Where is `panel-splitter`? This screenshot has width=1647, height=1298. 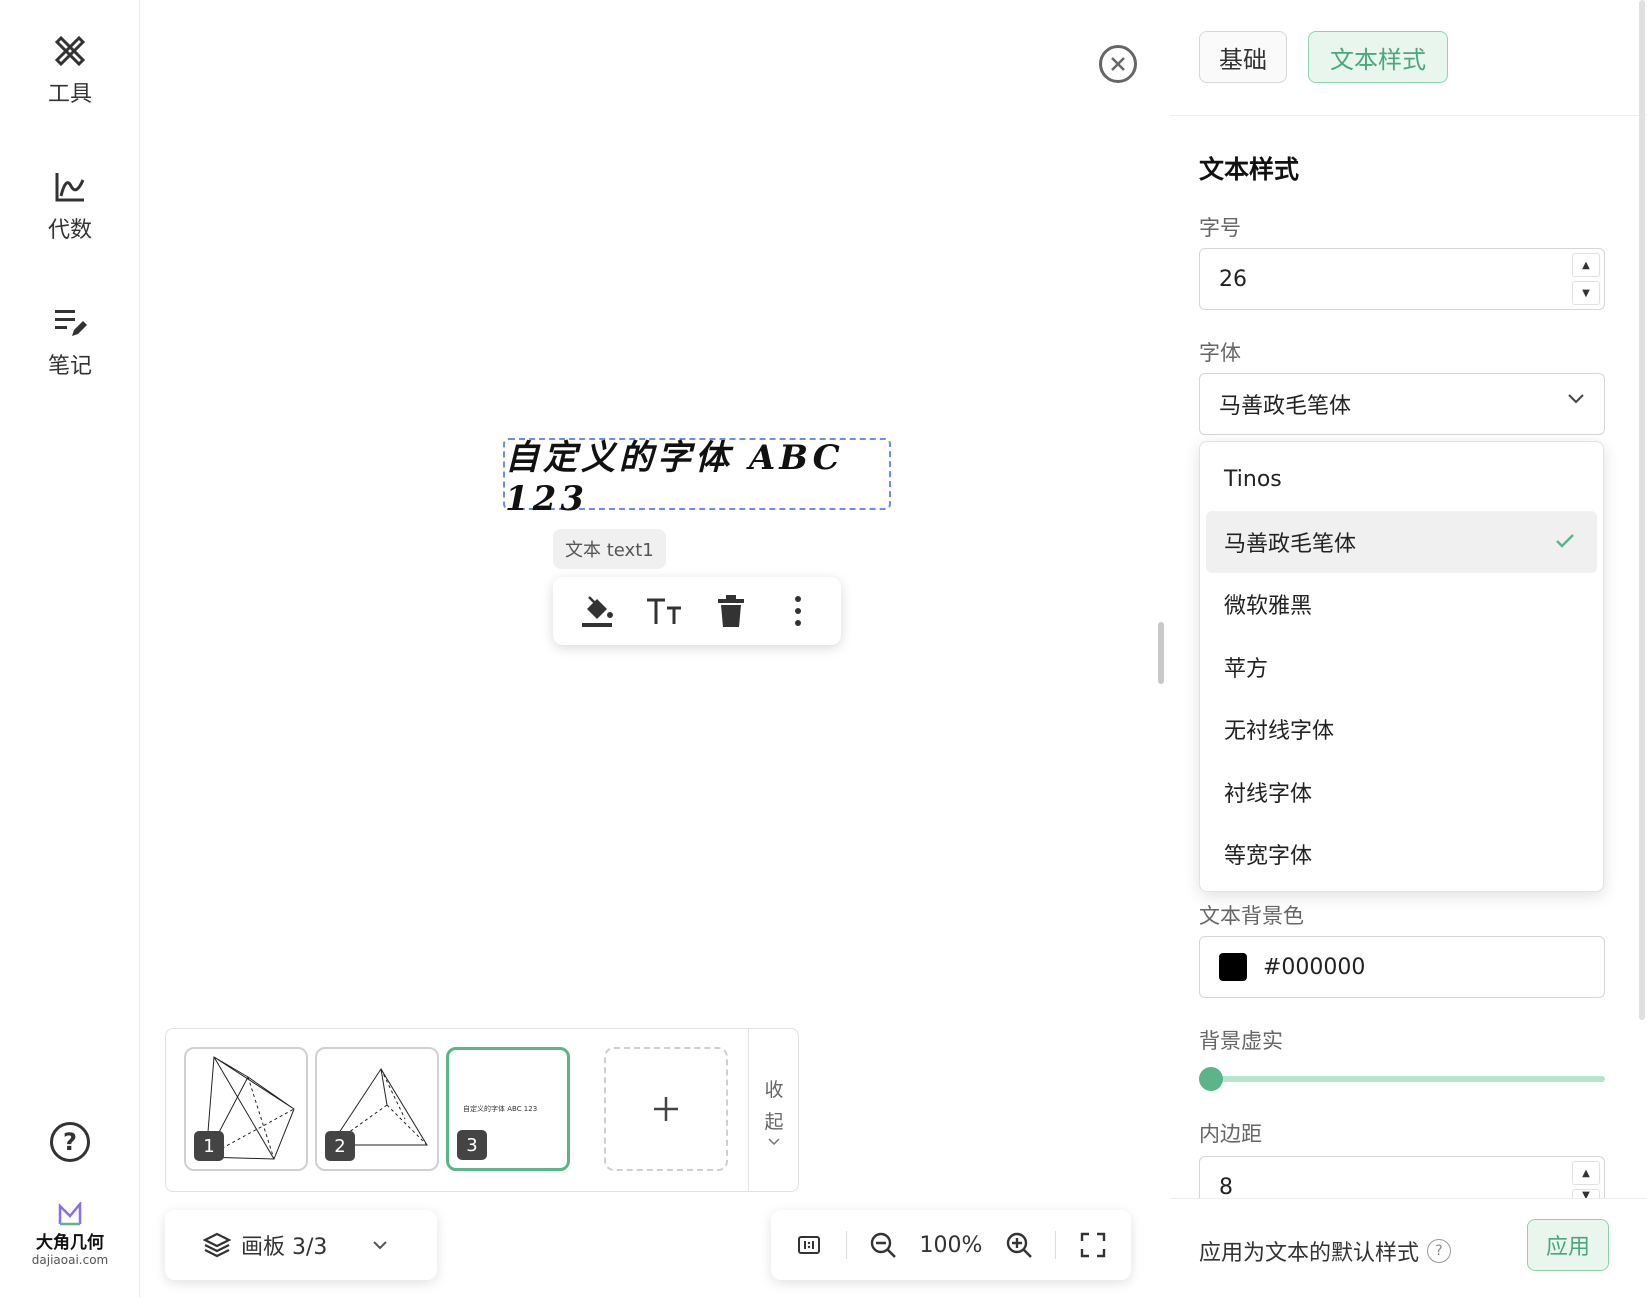 panel-splitter is located at coordinates (1161, 653).